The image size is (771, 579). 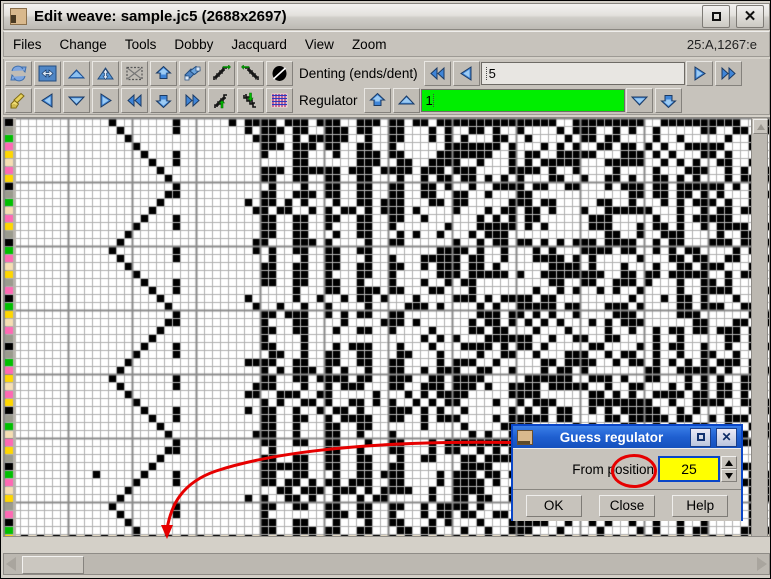 I want to click on denting-next-button, so click(x=699, y=73).